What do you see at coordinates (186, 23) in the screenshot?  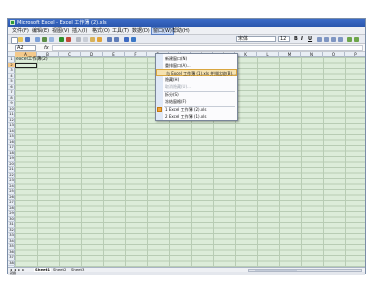 I see `title-bar: Microsoft Excel - Excel 工作薄 (2).xls` at bounding box center [186, 23].